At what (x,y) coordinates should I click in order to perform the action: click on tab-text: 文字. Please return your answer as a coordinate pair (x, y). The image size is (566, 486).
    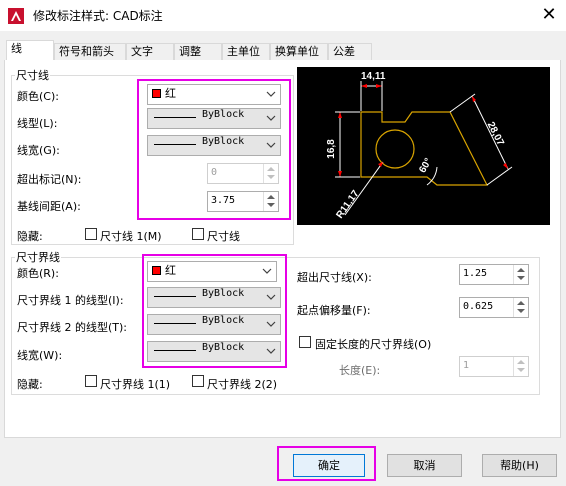
    Looking at the image, I should click on (150, 52).